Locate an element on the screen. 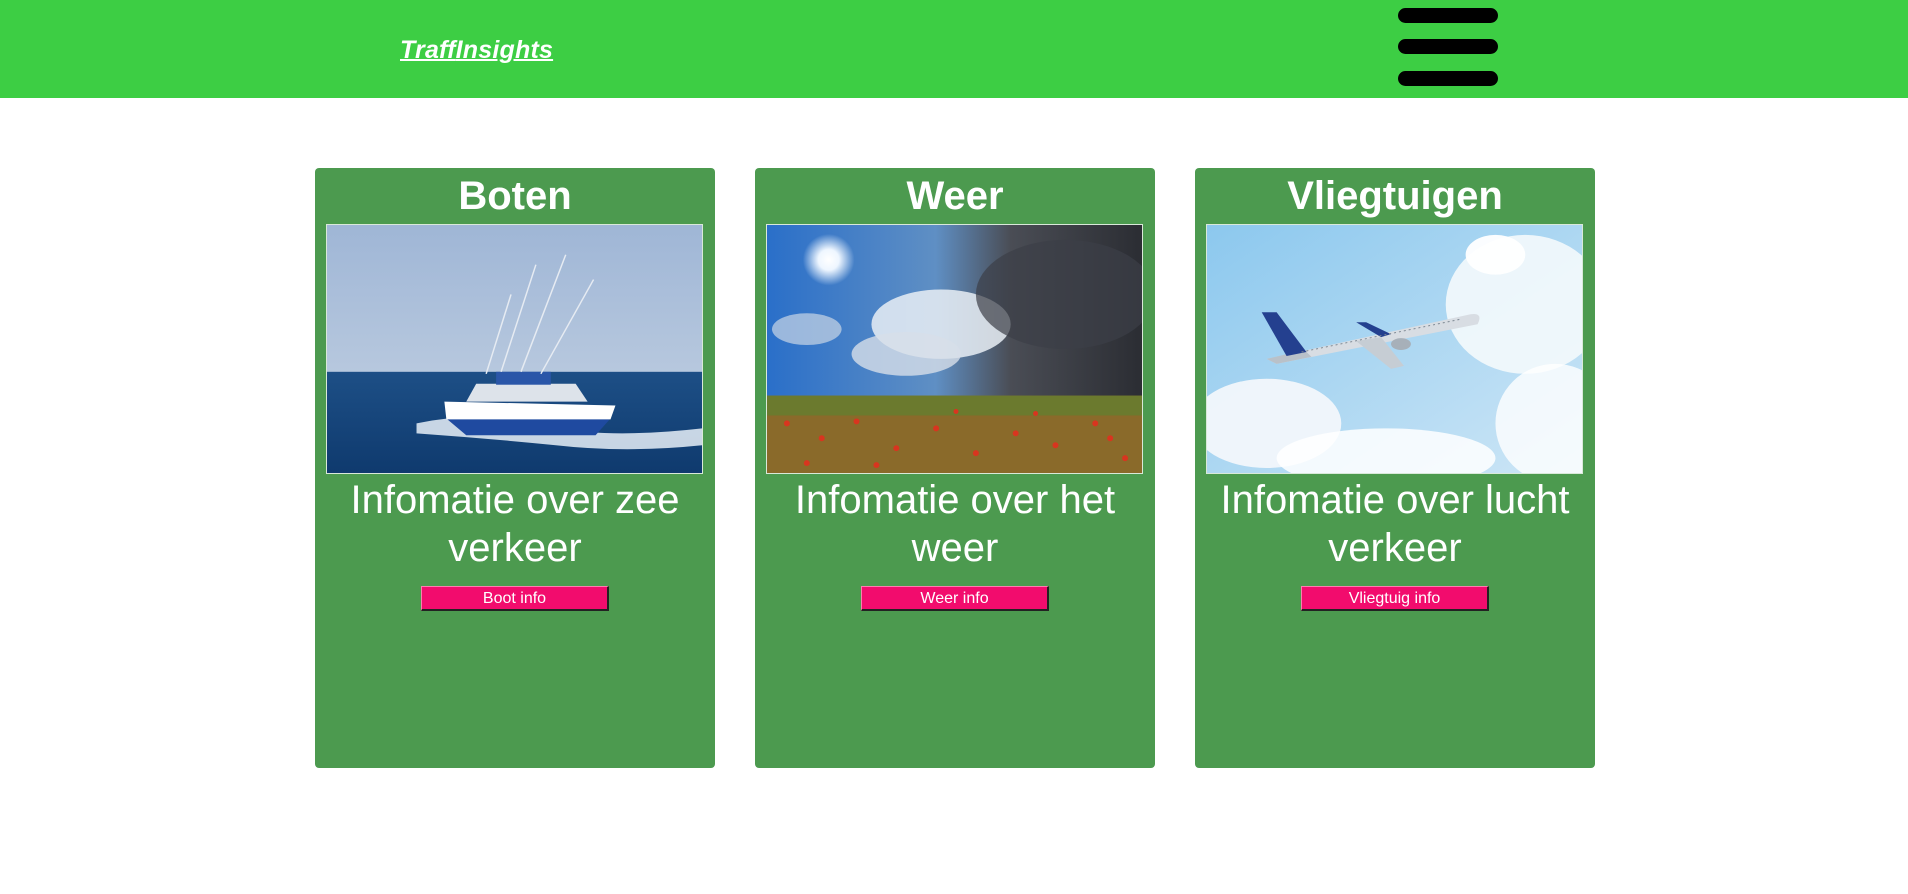  airplane-image is located at coordinates (1394, 349).